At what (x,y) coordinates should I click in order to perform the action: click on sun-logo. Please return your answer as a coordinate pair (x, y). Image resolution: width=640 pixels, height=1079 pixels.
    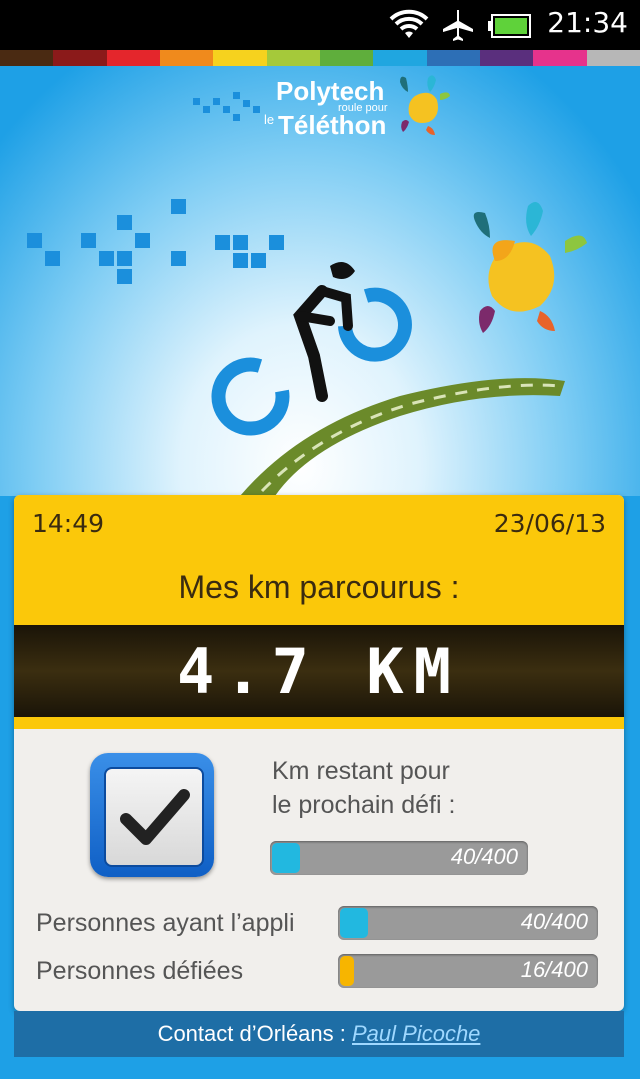
    Looking at the image, I should click on (530, 267).